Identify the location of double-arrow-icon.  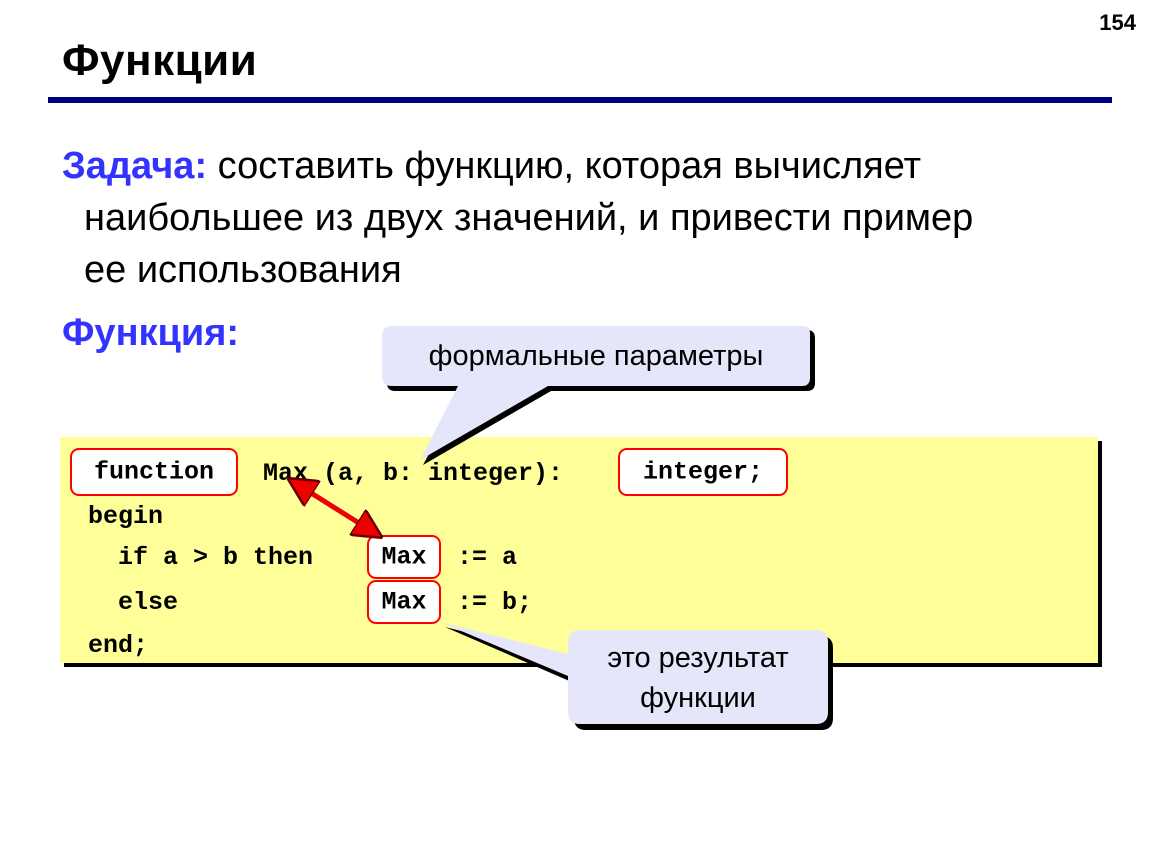
(335, 508).